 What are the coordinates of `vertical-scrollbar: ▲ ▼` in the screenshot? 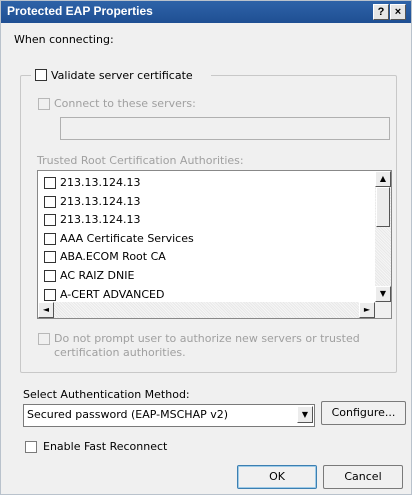 It's located at (383, 236).